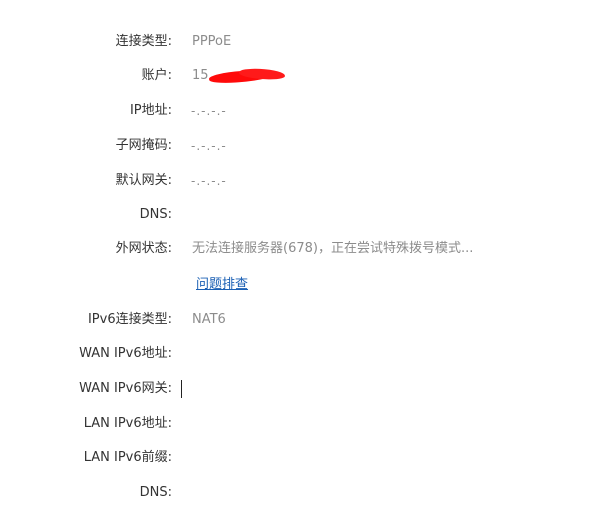  Describe the element at coordinates (297, 118) in the screenshot. I see `row-ip-address: IP地址: -.-.-.-` at that location.